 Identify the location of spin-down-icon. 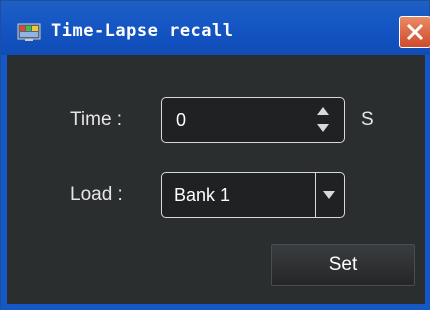
(323, 128).